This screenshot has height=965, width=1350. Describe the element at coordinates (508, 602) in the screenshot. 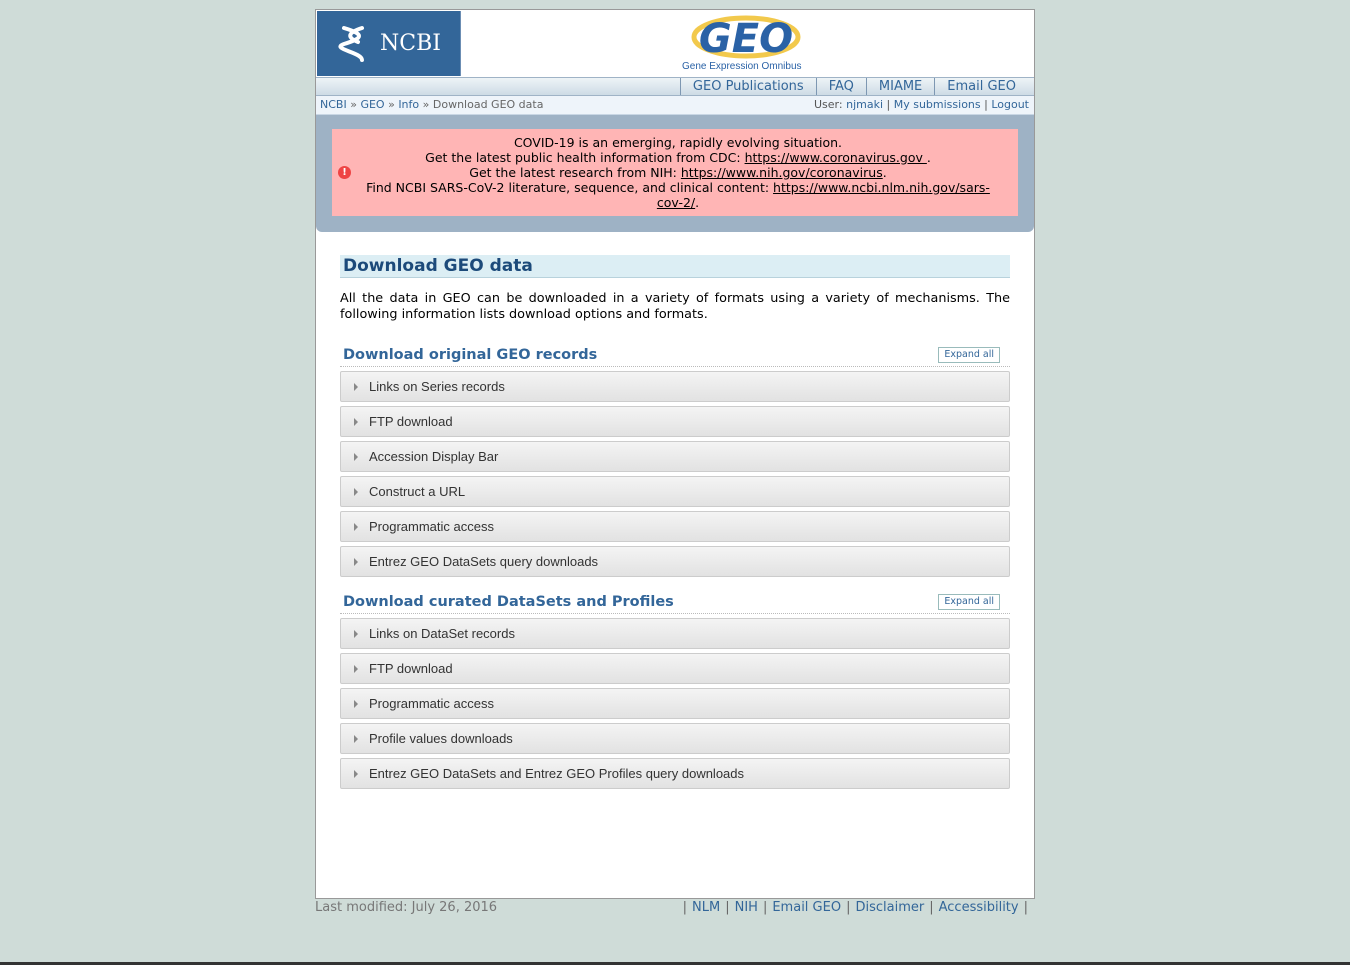

I see `section-heading: Download curated DataSets and Profiles` at that location.